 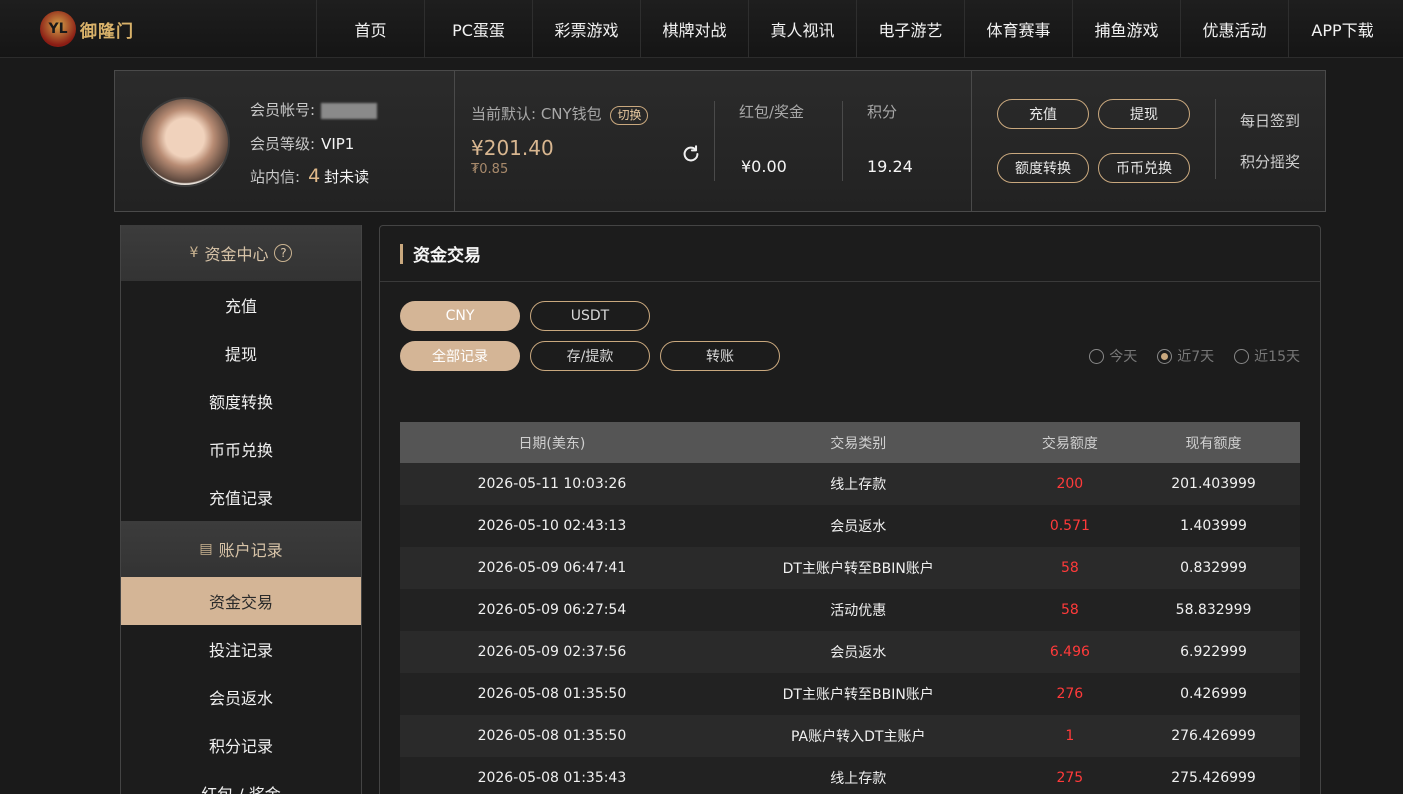 I want to click on nav-item-live: 真人视讯, so click(x=802, y=29).